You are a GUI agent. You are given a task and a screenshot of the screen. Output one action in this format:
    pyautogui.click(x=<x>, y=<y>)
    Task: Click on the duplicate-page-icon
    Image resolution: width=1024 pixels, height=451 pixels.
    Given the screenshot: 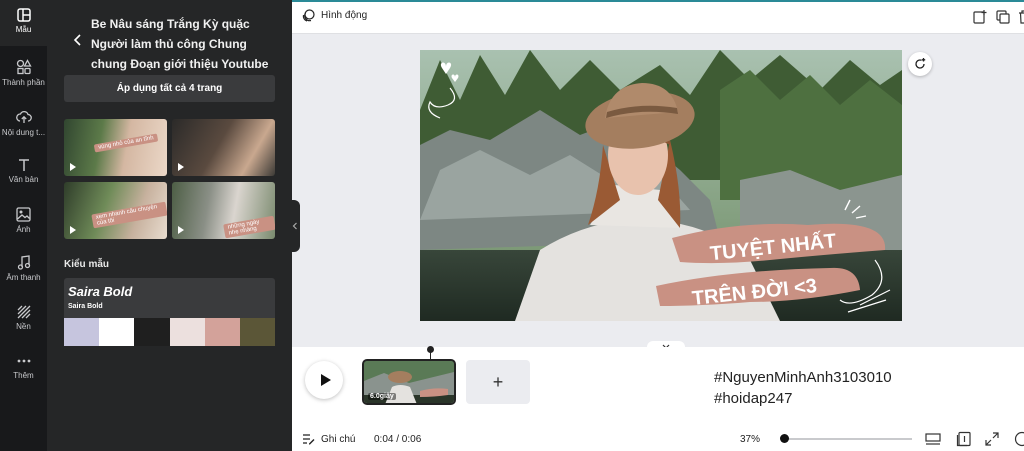 What is the action you would take?
    pyautogui.click(x=1003, y=17)
    